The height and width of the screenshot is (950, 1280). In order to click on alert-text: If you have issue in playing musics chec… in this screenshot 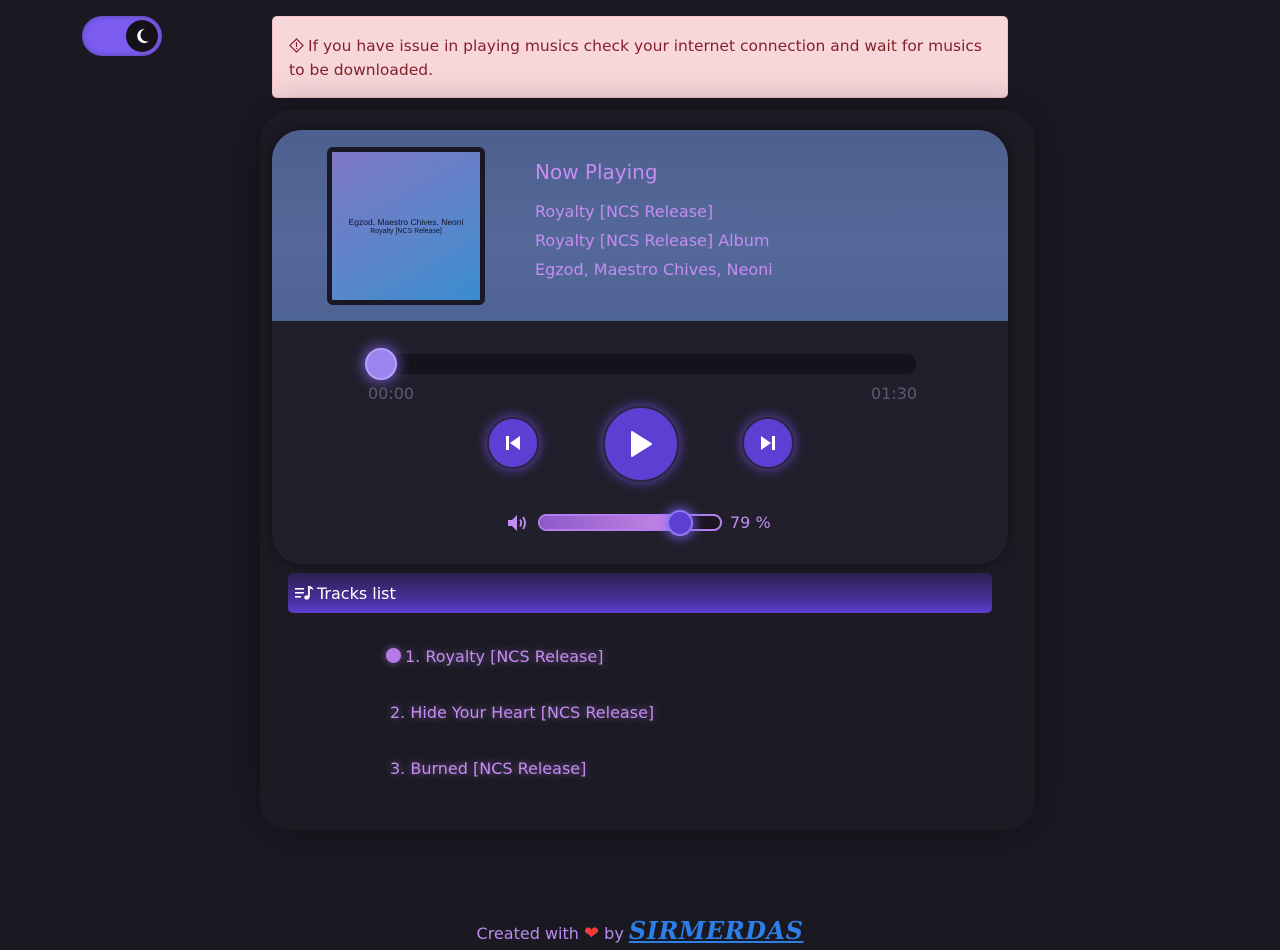, I will do `click(636, 58)`.